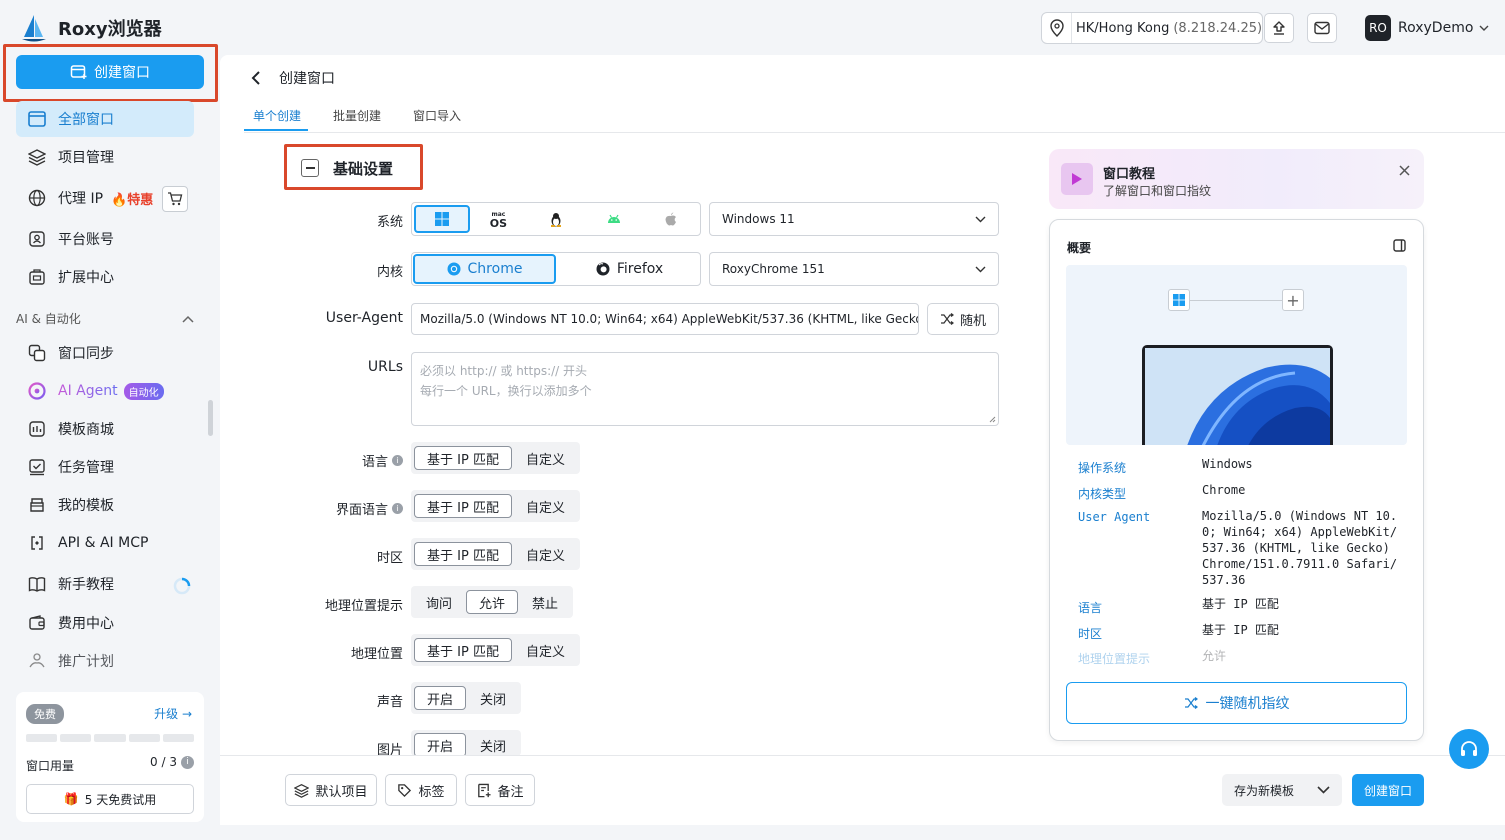 This screenshot has height=840, width=1505. What do you see at coordinates (947, 319) in the screenshot?
I see `shuffle-icon` at bounding box center [947, 319].